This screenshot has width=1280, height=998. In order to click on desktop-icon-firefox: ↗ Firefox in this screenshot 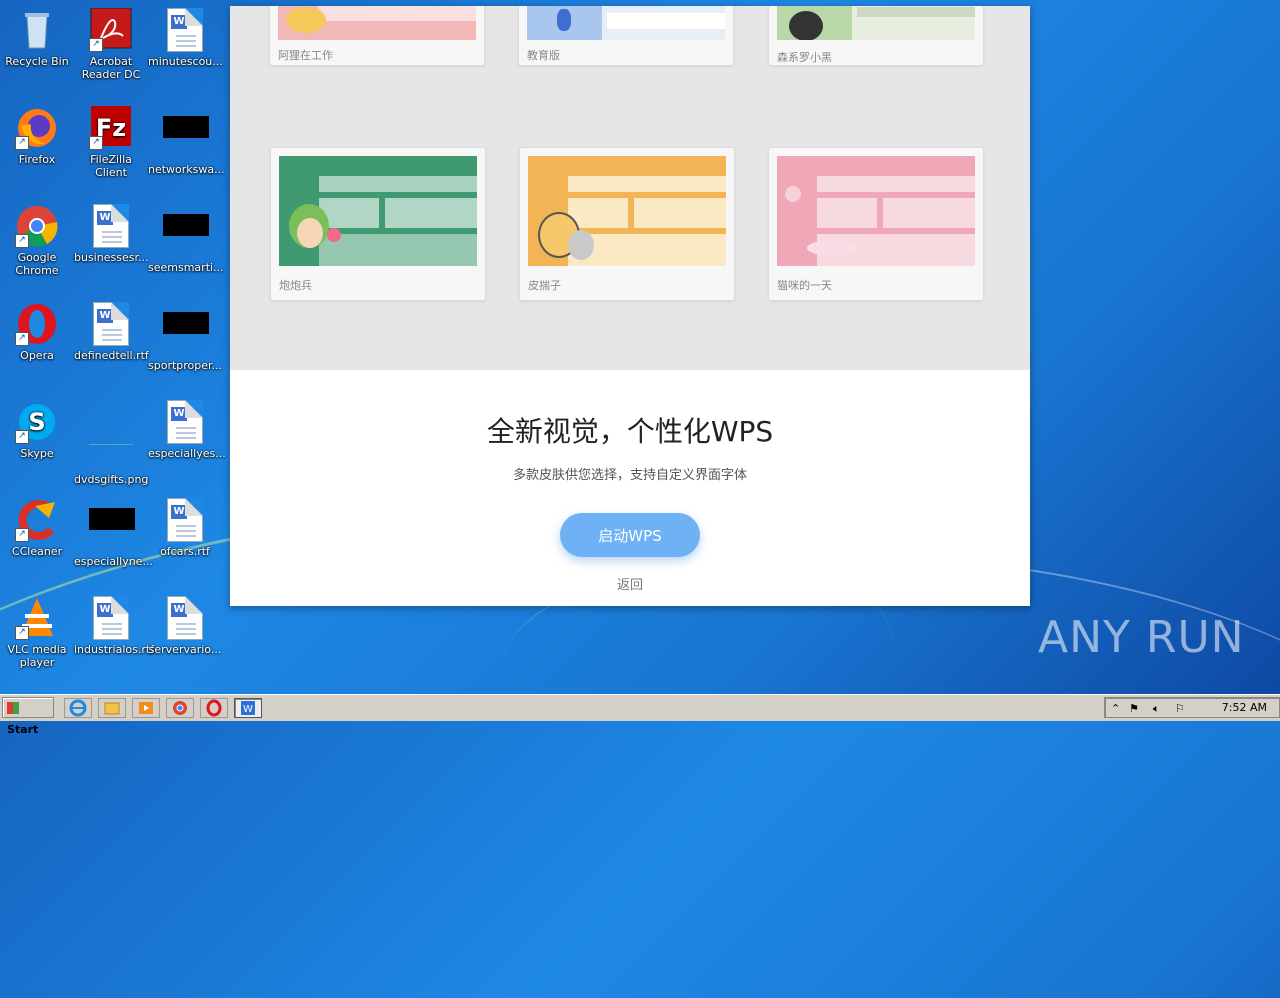, I will do `click(37, 136)`.